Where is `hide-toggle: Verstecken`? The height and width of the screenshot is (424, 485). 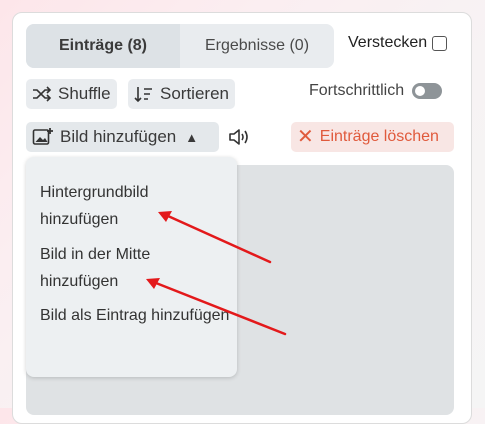 hide-toggle: Verstecken is located at coordinates (398, 43).